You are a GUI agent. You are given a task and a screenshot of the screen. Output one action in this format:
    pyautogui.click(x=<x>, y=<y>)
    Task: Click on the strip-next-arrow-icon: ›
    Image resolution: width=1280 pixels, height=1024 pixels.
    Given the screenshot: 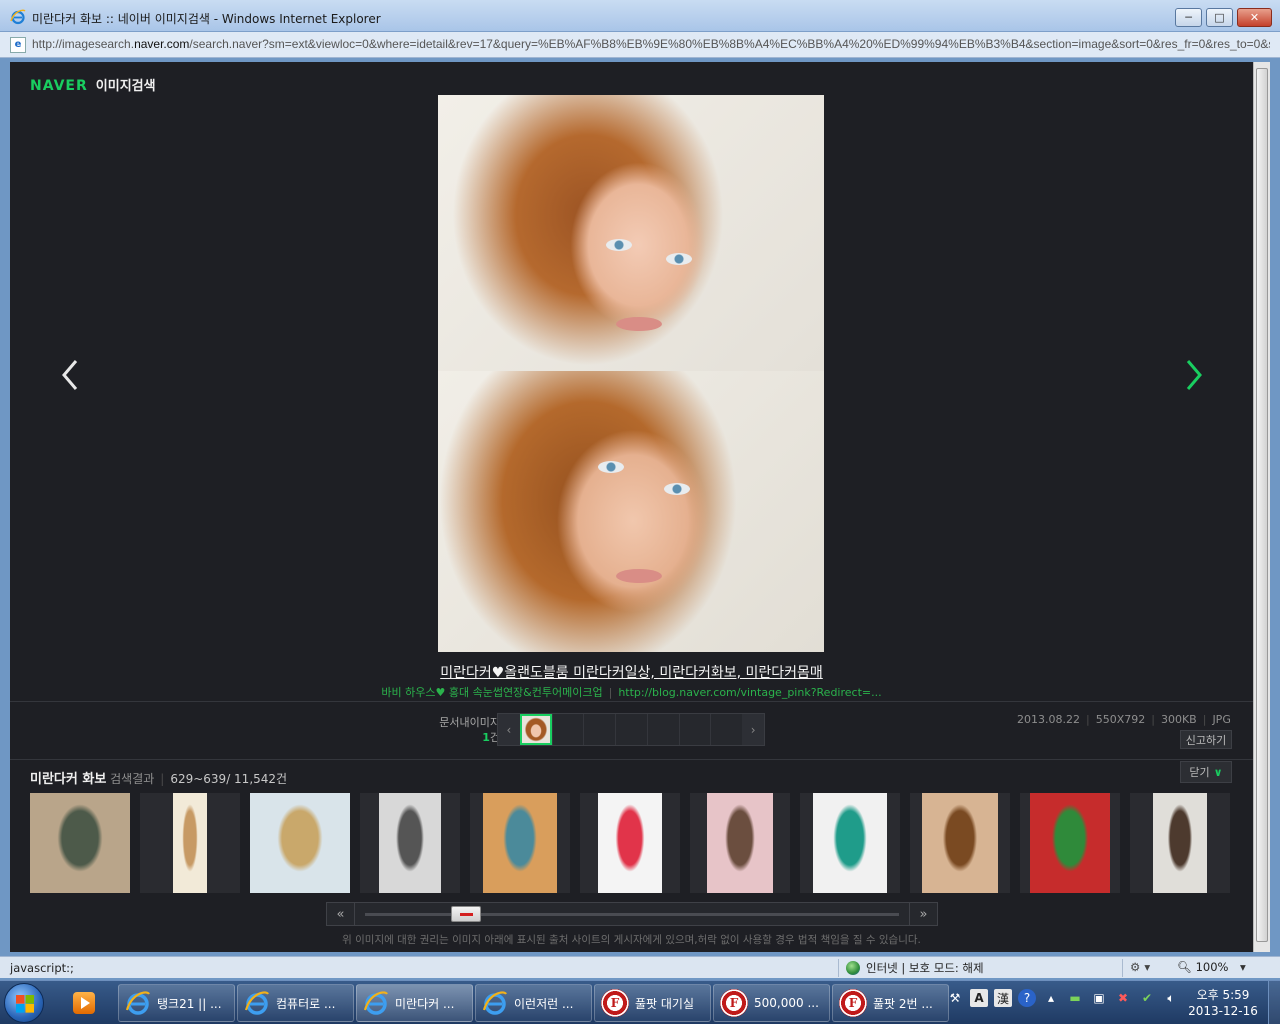 What is the action you would take?
    pyautogui.click(x=753, y=729)
    